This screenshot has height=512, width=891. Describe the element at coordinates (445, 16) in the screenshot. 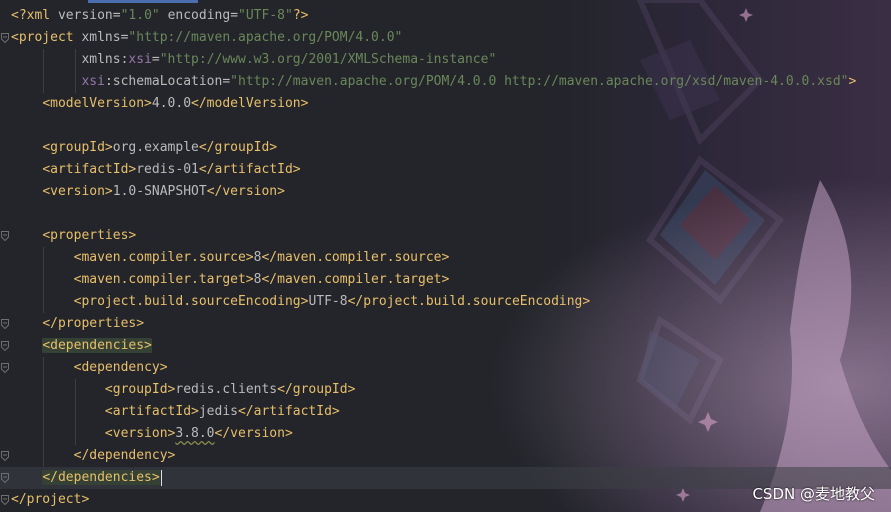

I see `code-line: <?xml version="1.0" encoding="UTF-8"?>` at that location.